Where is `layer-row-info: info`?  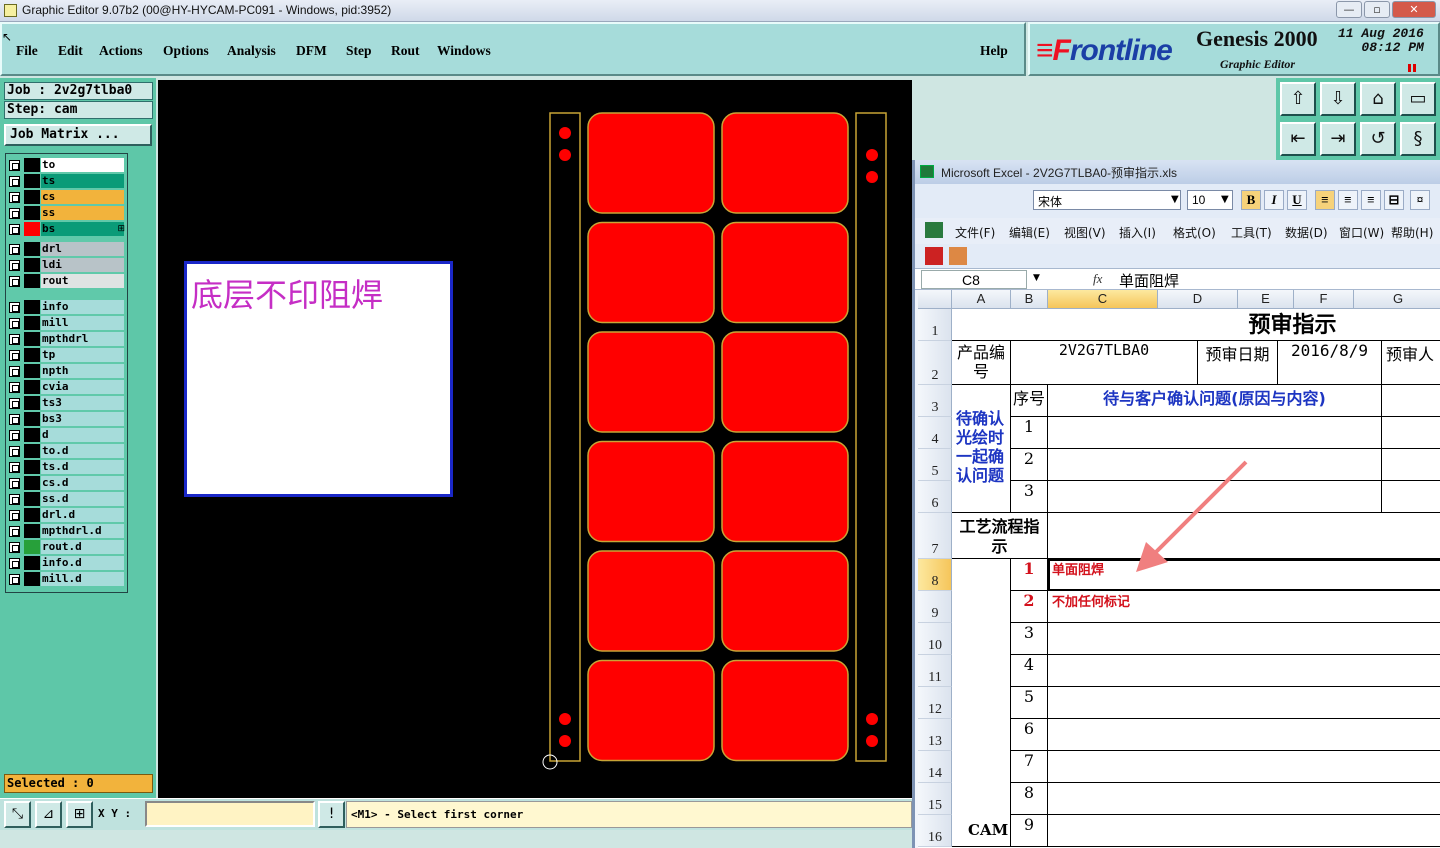 layer-row-info: info is located at coordinates (67, 307).